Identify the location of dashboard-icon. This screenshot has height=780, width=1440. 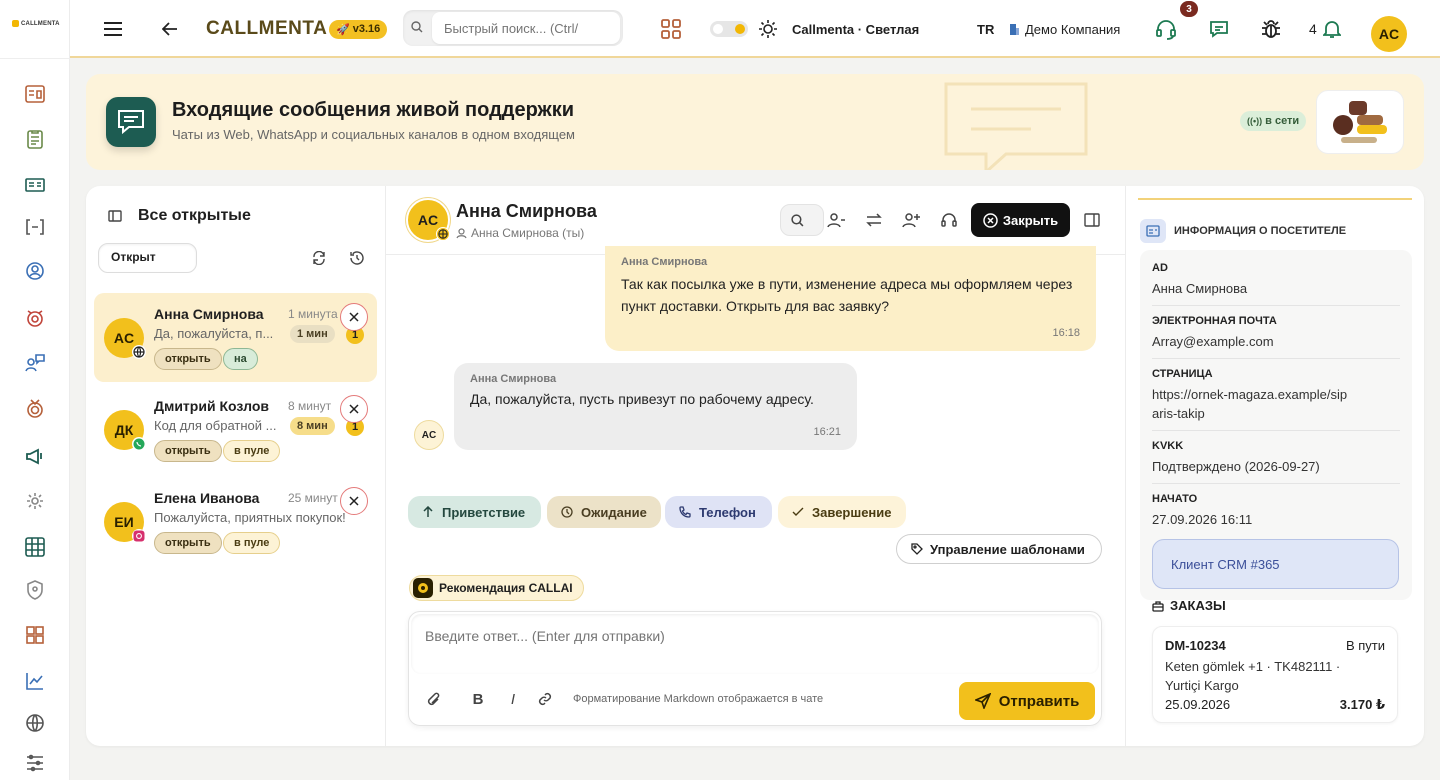
(35, 94).